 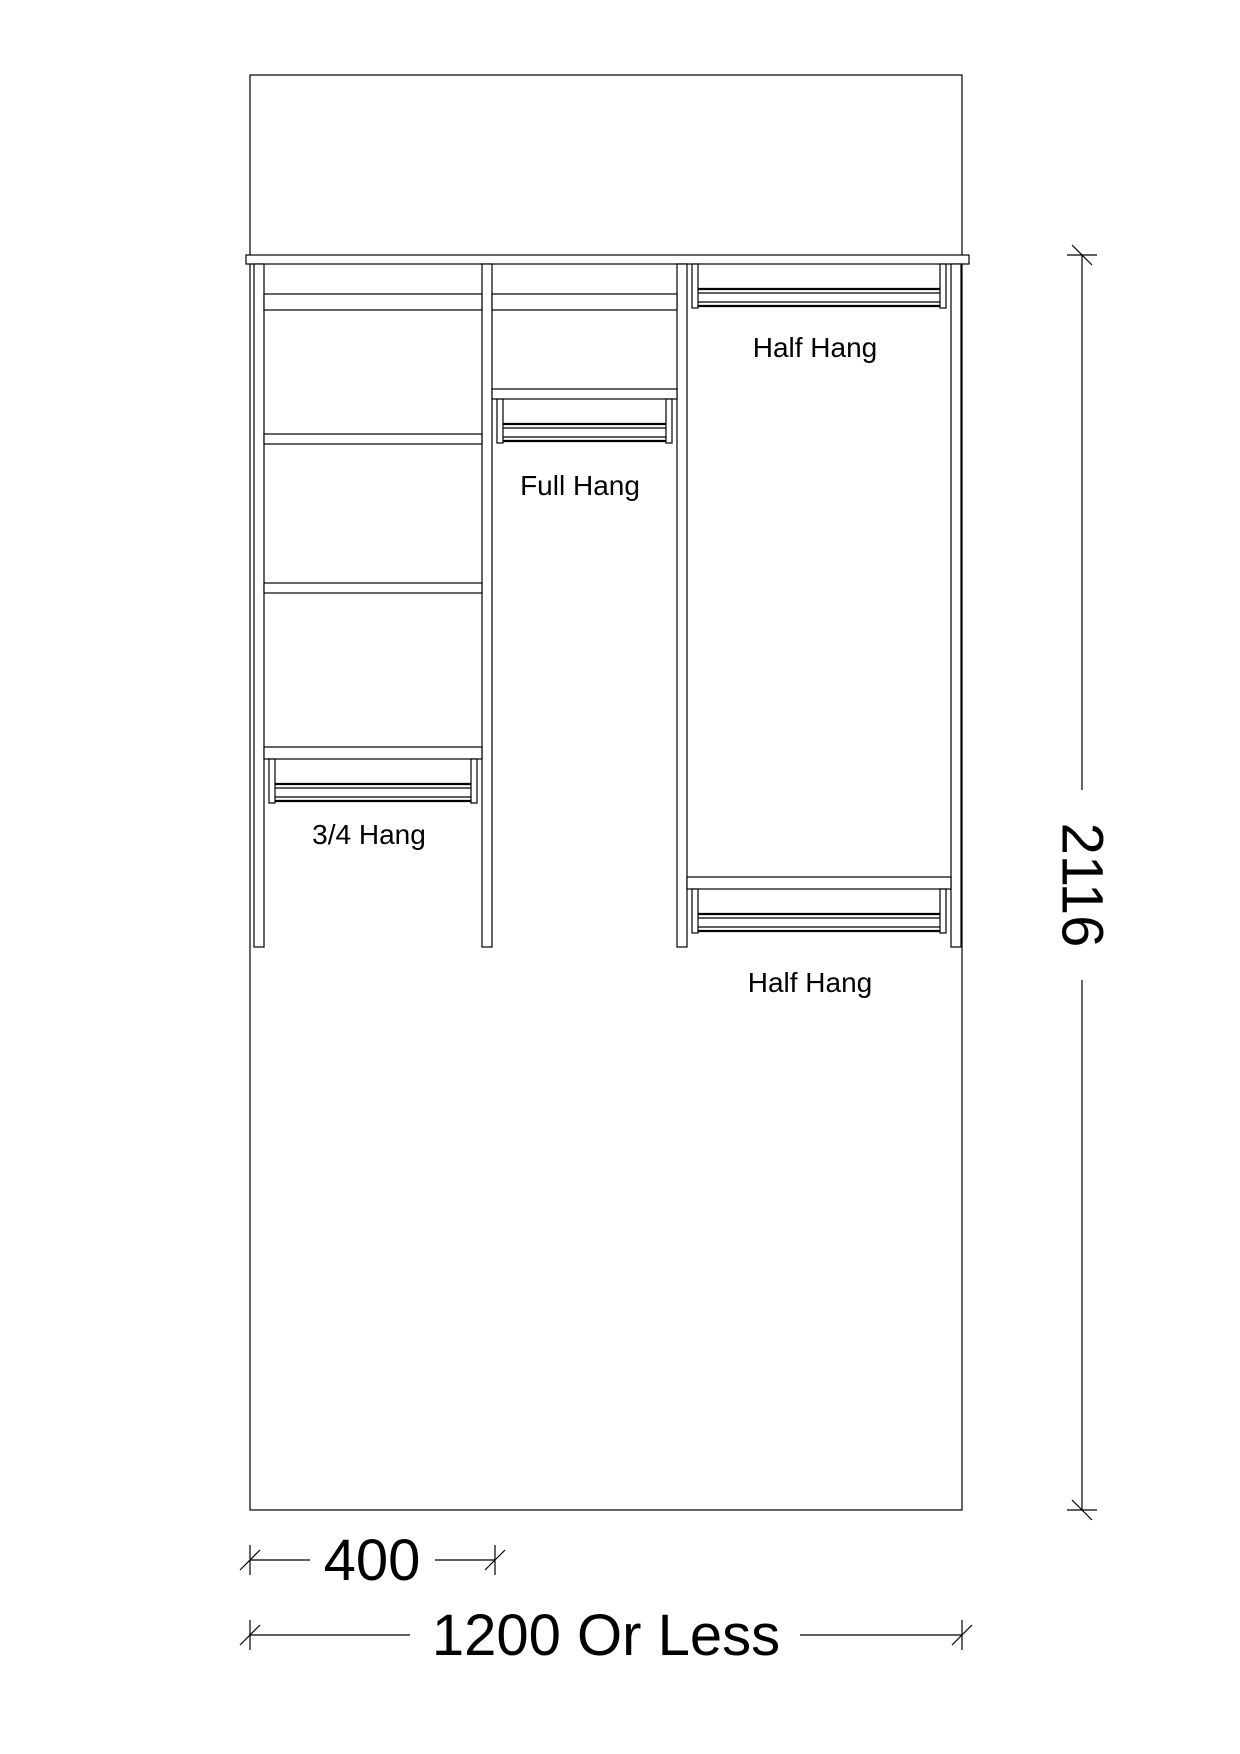 What do you see at coordinates (373, 526) in the screenshot?
I see `left-section-shelves` at bounding box center [373, 526].